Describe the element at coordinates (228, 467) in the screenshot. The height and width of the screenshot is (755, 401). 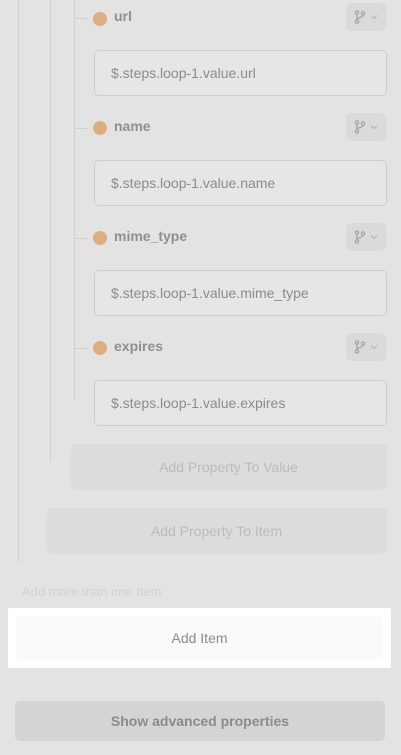
I see `add-property-to-value-button: Add Property To Value` at that location.